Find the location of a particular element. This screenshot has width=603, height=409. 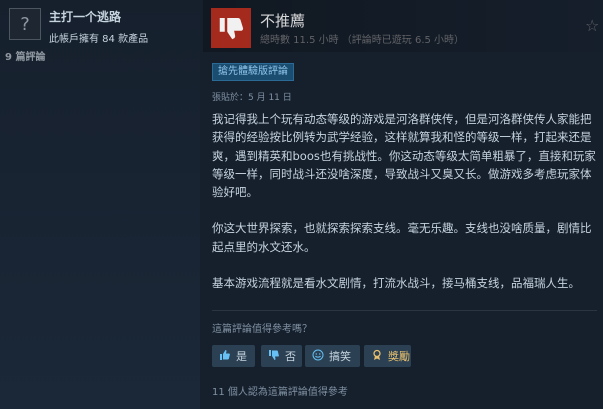

thumbs-up-icon is located at coordinates (225, 356).